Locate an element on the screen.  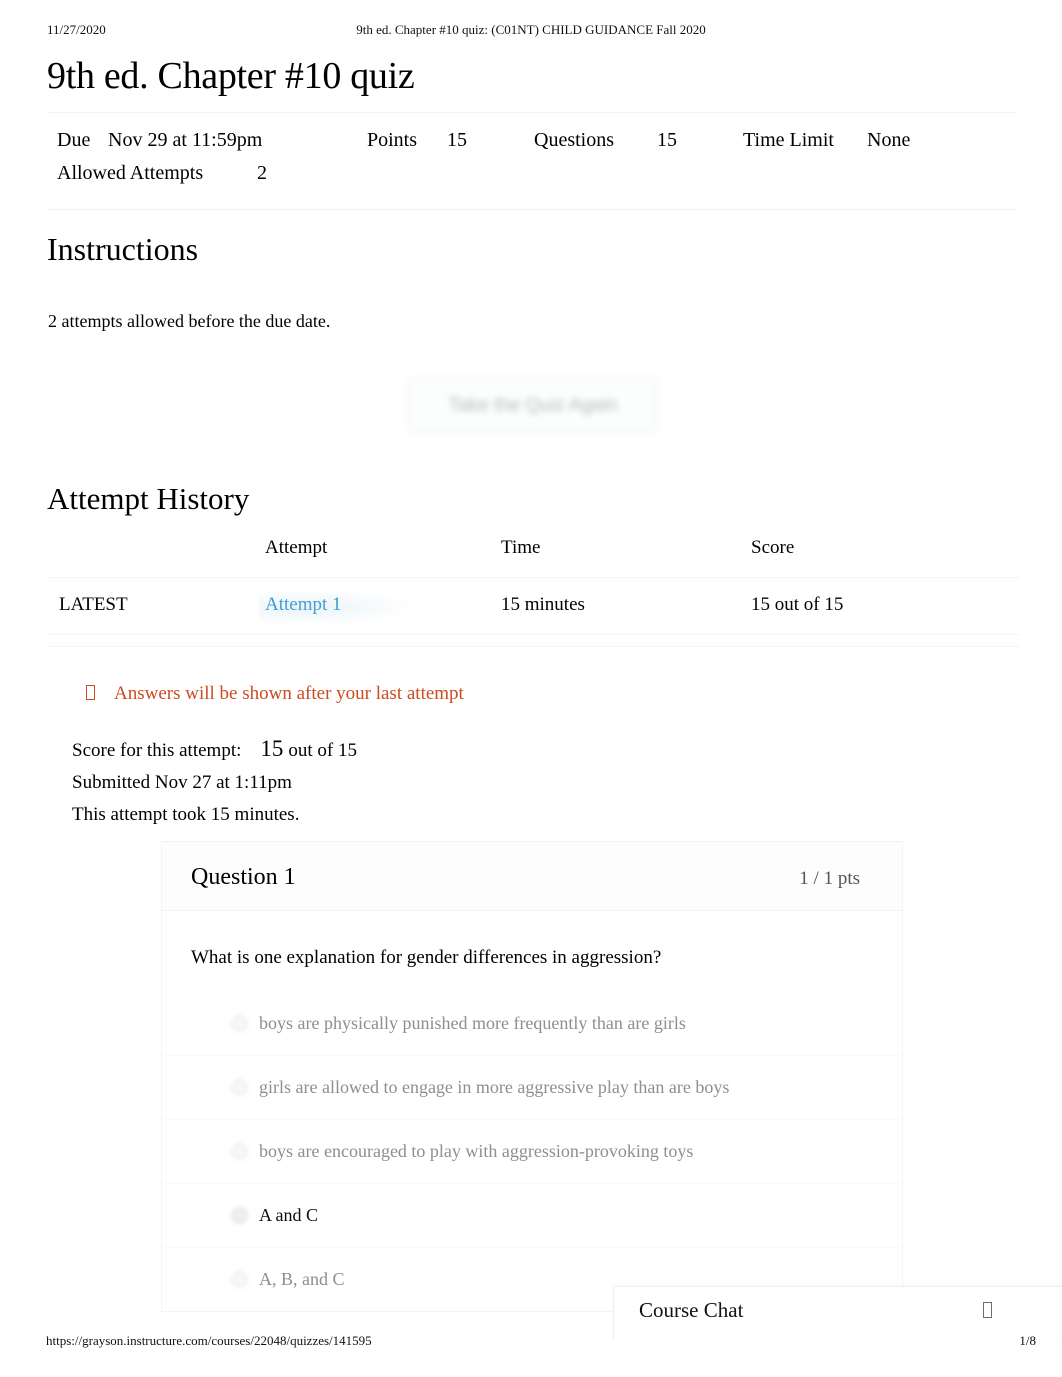
score-value: 15 is located at coordinates (272, 748).